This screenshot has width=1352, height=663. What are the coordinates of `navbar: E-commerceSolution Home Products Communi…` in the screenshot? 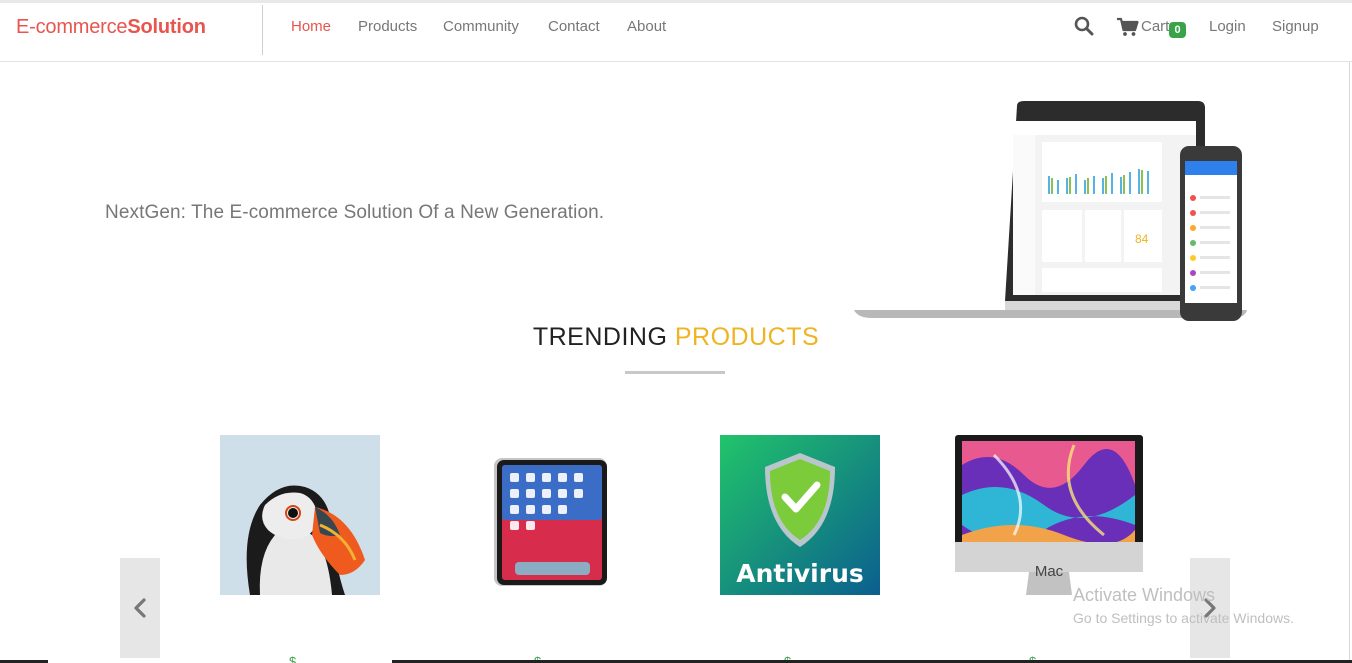 It's located at (676, 31).